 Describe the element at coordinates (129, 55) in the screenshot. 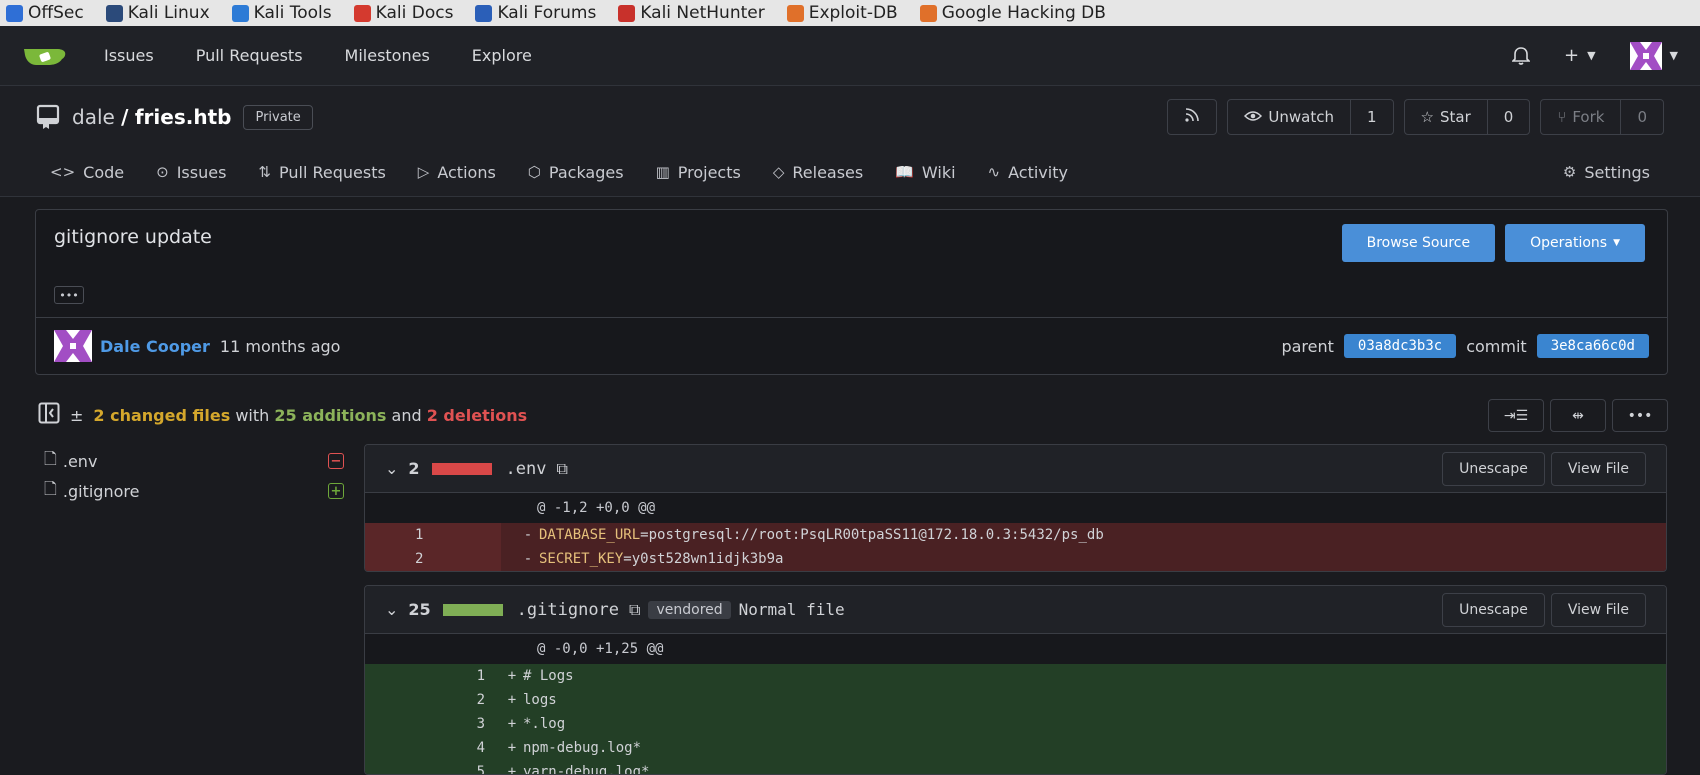

I see `nav-issues: Issues` at that location.